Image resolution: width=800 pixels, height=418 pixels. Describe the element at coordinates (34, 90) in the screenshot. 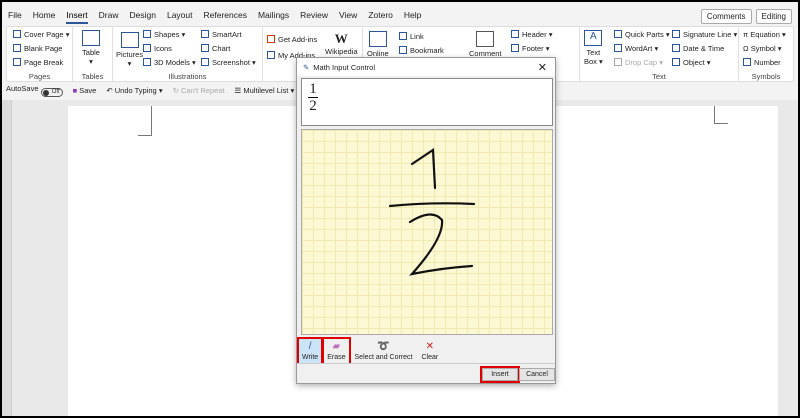

I see `autosave-toggle: AutoSave Off` at that location.